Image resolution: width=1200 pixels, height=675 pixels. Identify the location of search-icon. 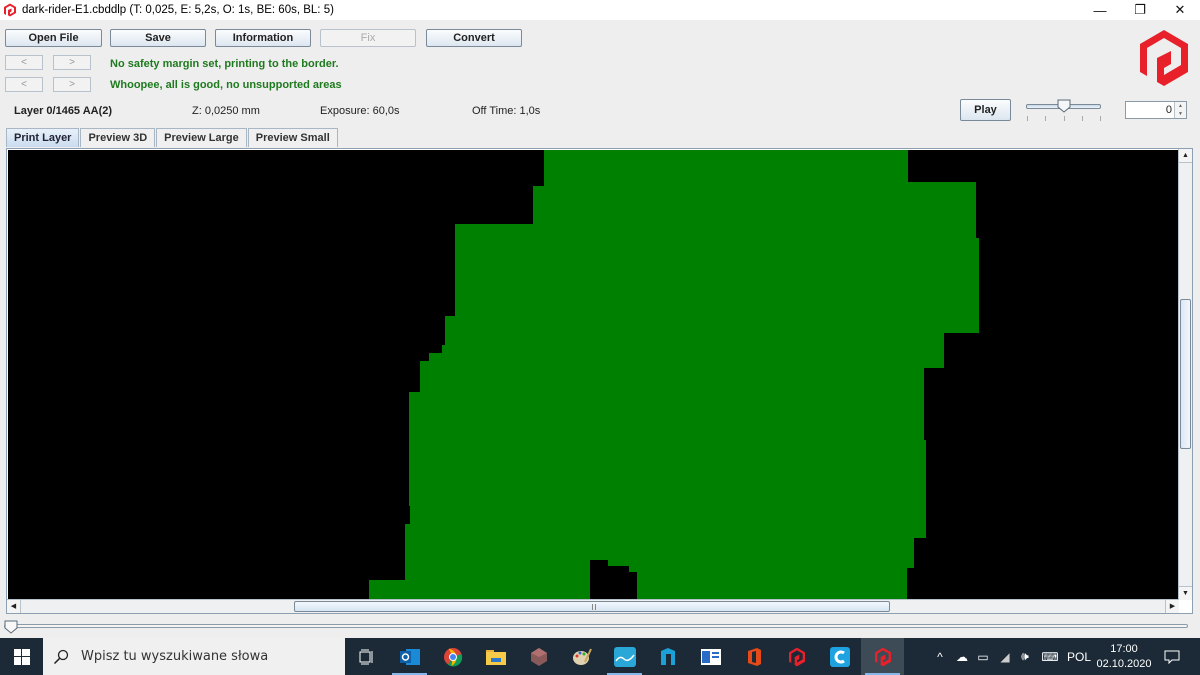
(61, 656).